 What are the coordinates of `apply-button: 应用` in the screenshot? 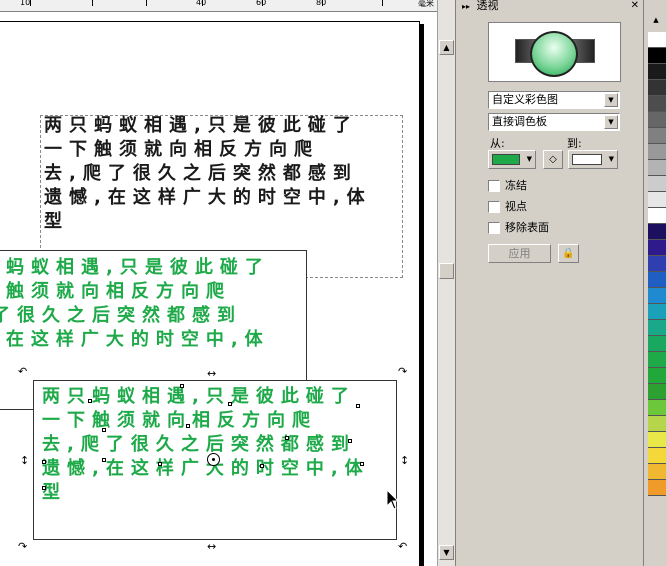 It's located at (519, 253).